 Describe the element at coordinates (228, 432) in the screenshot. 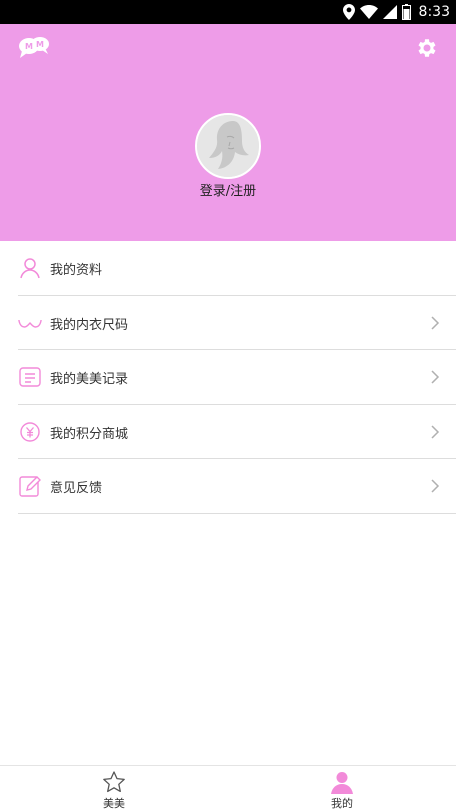

I see `menu-item-points-mall: 我的积分商城` at that location.